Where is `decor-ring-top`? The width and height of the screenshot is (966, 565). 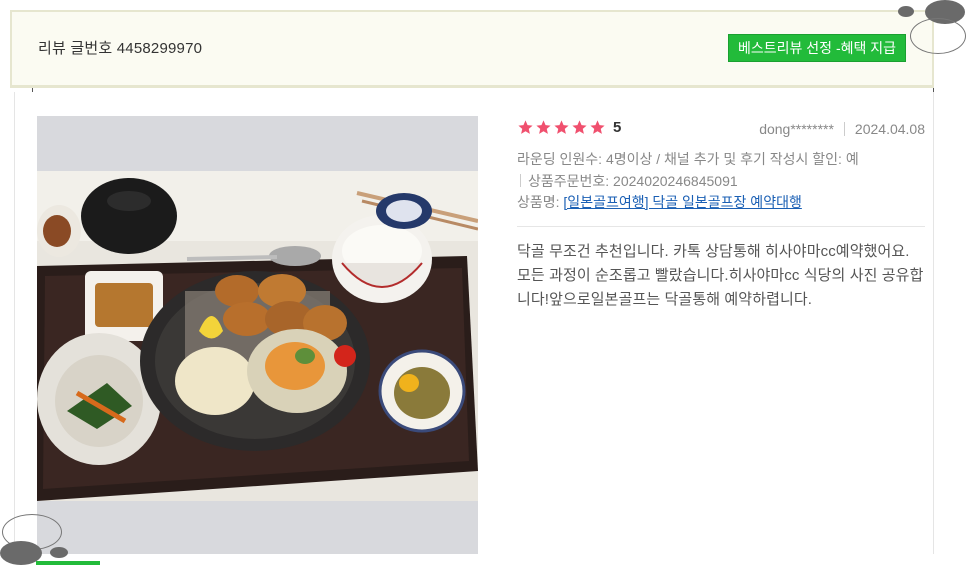 decor-ring-top is located at coordinates (938, 36).